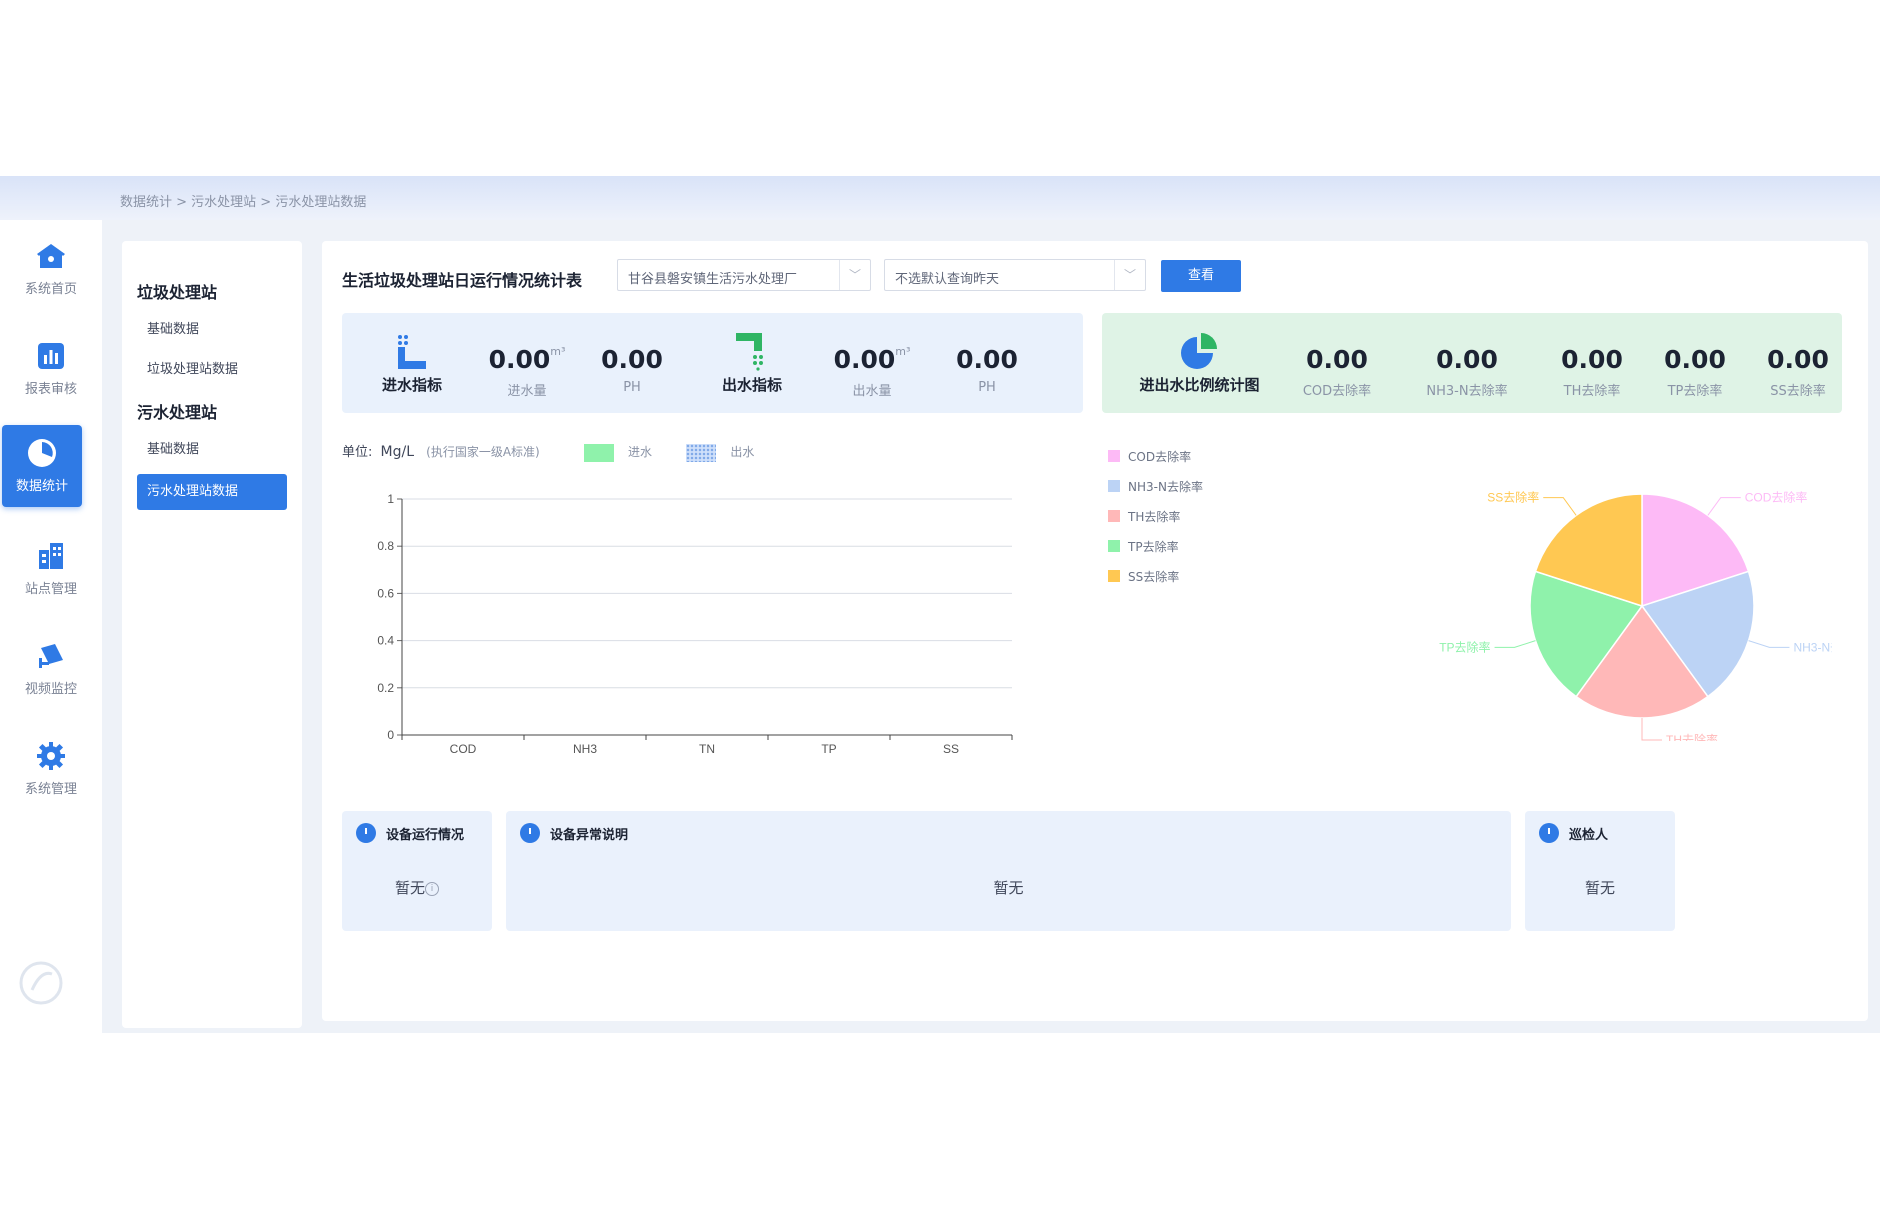 This screenshot has height=1209, width=1880. I want to click on pie-legend-item: COD去除率, so click(1155, 456).